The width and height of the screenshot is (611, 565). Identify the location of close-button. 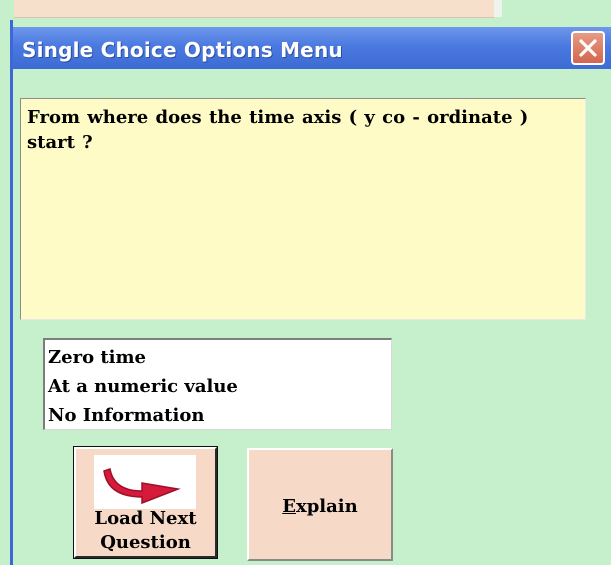
(588, 48).